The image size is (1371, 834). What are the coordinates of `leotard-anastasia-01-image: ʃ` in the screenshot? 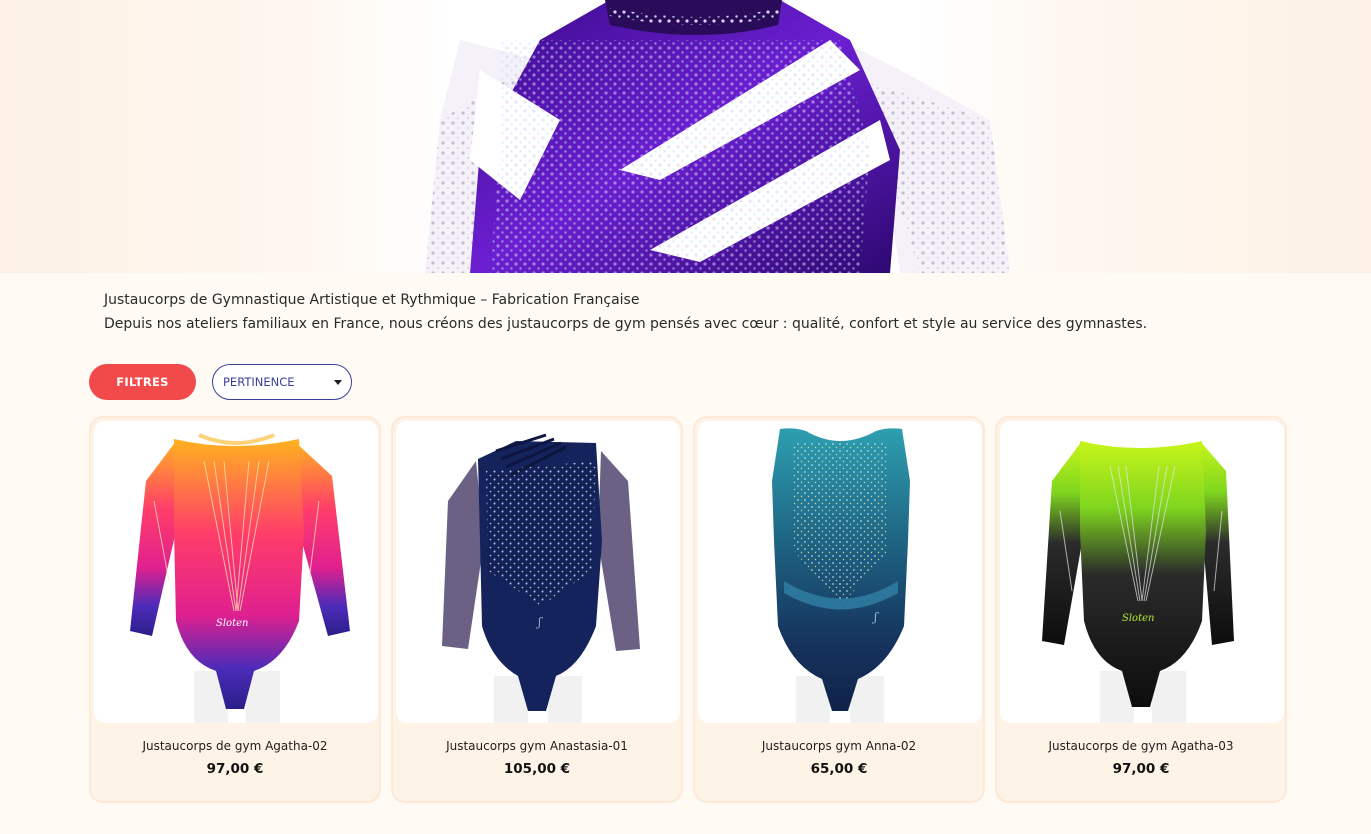 It's located at (541, 578).